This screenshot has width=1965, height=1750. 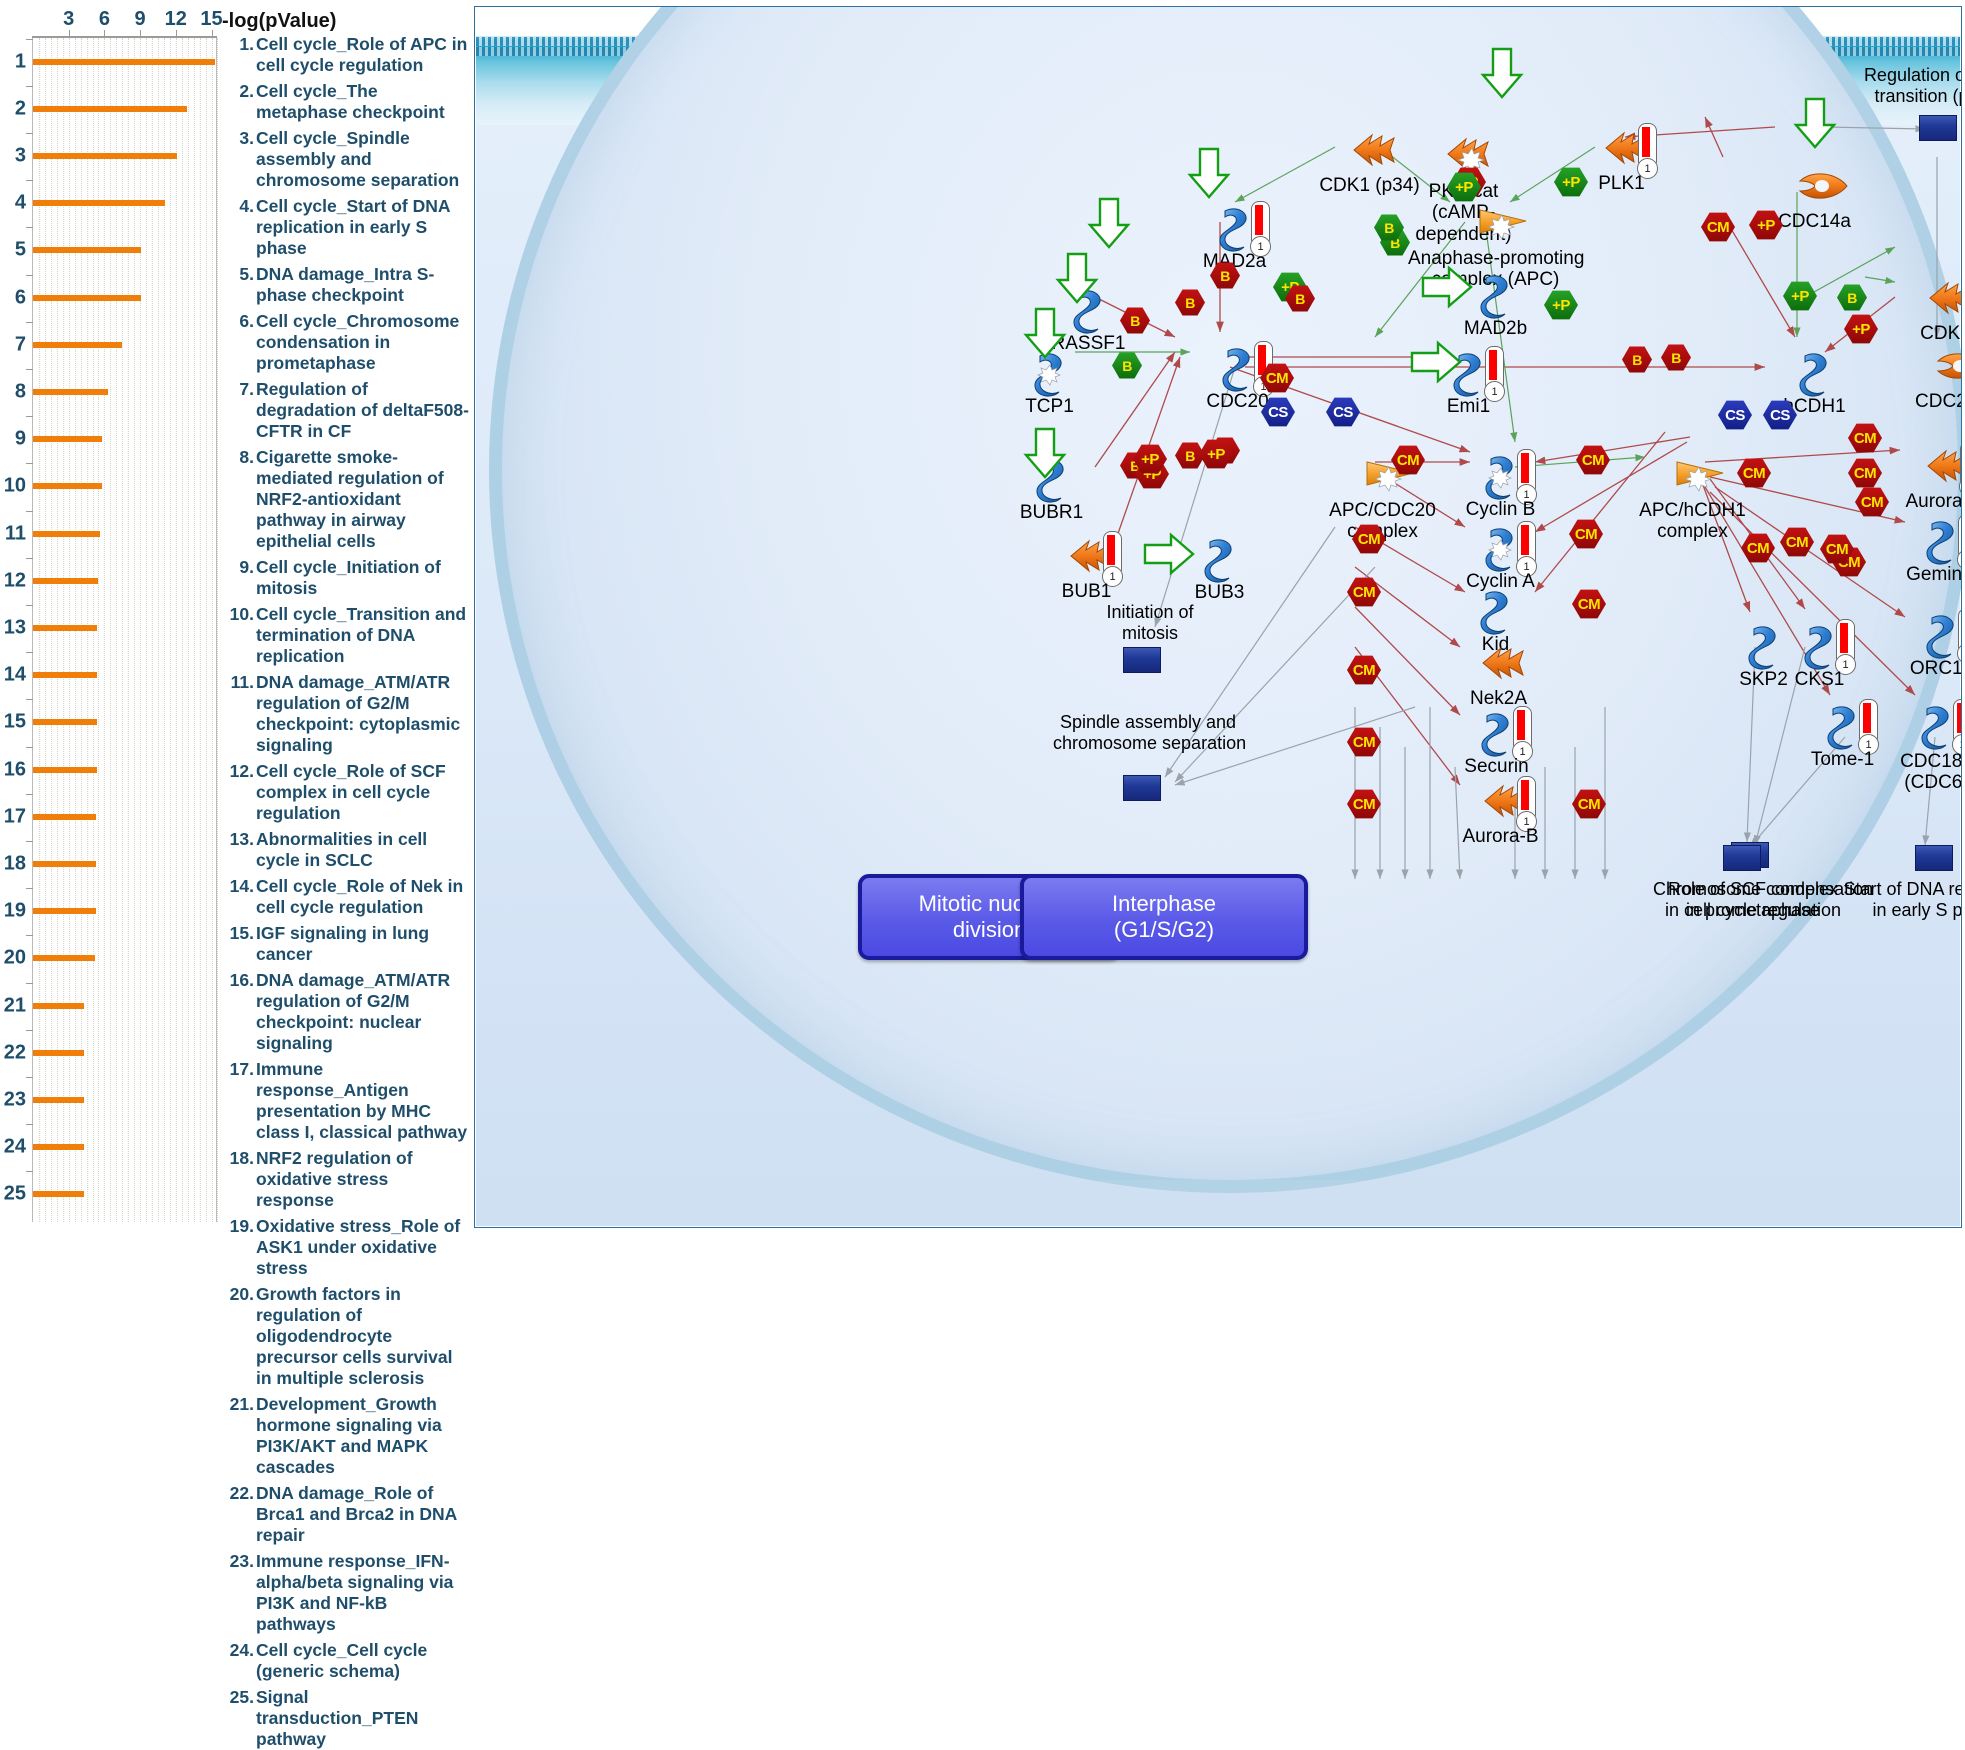 I want to click on pathway-node-bub1: 1 BUB1, so click(x=1092, y=566).